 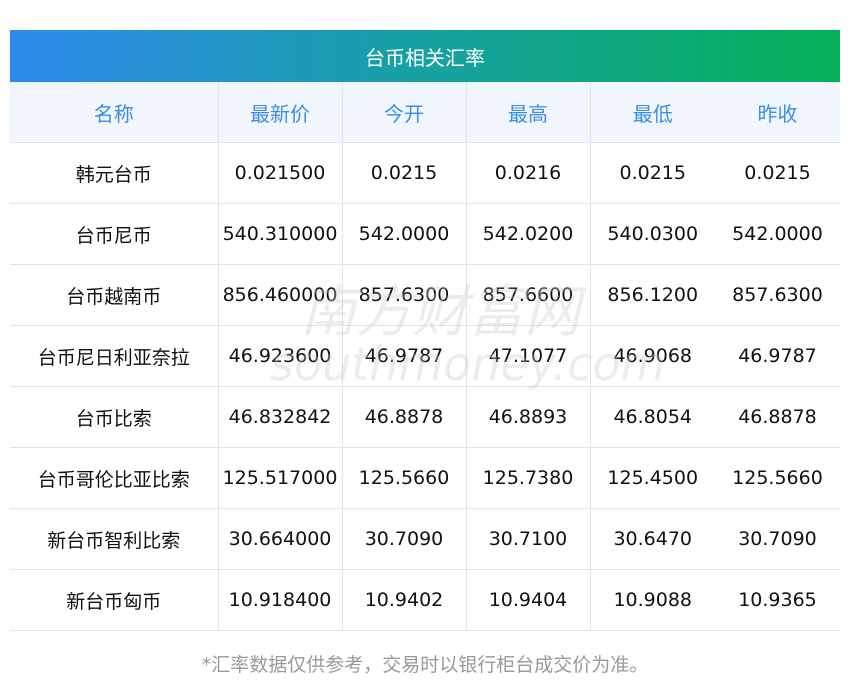 What do you see at coordinates (652, 295) in the screenshot?
I see `rate-cell: 856.1200` at bounding box center [652, 295].